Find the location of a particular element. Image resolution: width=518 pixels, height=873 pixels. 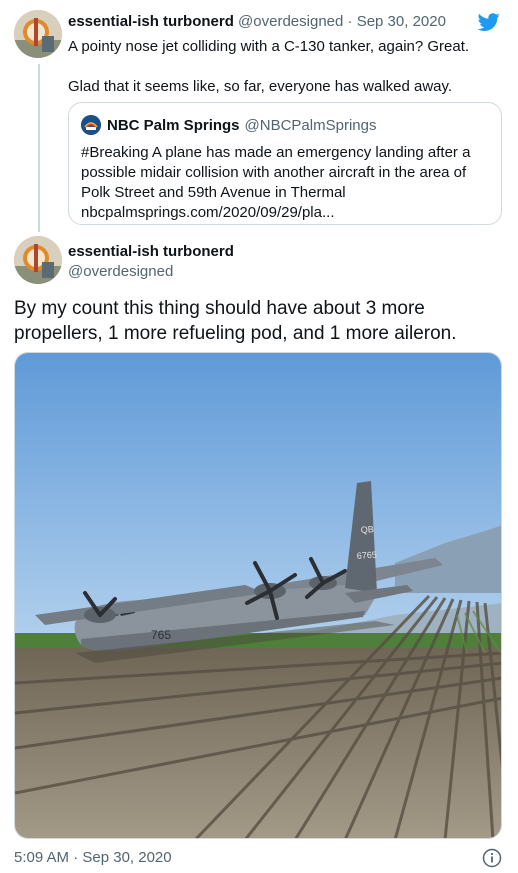

main-tweet-header: essential-ish turbonerd @overdesigned is located at coordinates (151, 262).